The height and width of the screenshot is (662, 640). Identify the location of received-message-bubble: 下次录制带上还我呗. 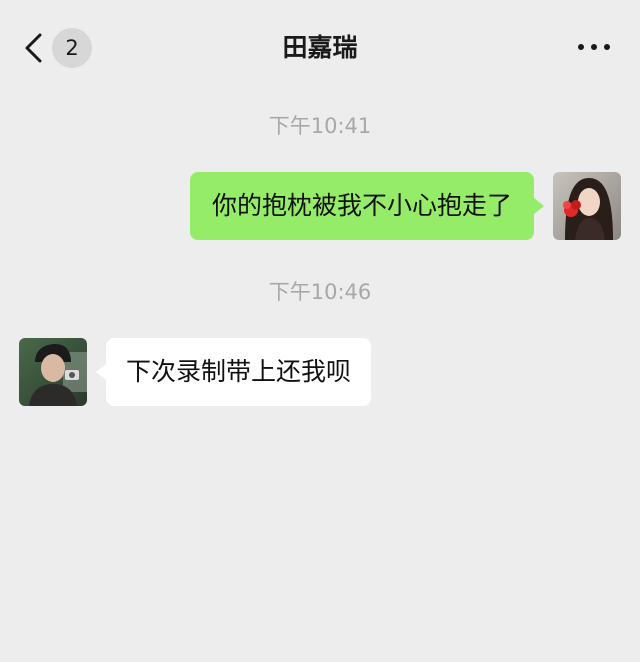
(234, 372).